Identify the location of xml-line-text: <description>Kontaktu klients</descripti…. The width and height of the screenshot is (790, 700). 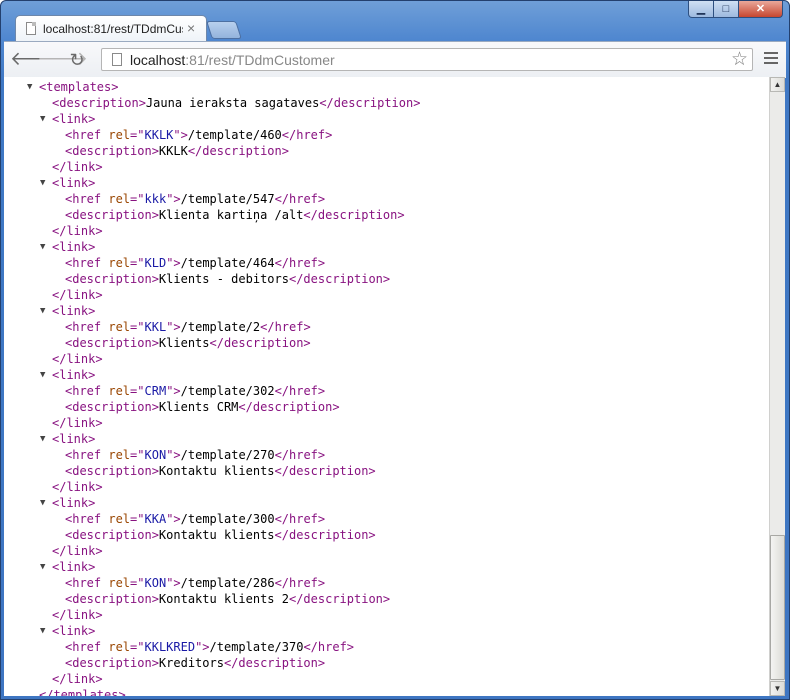
(220, 535).